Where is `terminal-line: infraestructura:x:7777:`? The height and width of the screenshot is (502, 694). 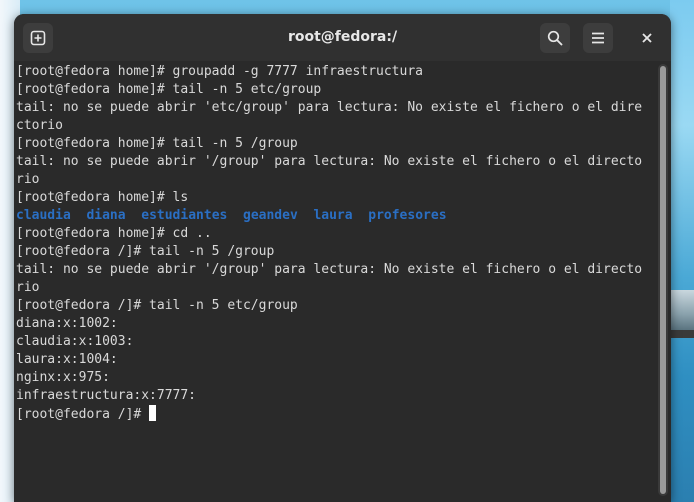 terminal-line: infraestructura:x:7777: is located at coordinates (106, 395).